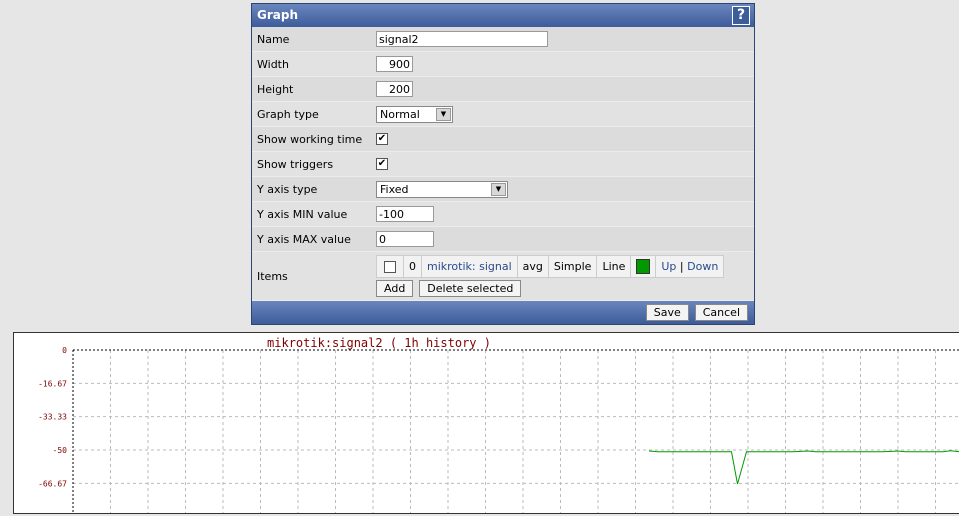 The width and height of the screenshot is (959, 516). Describe the element at coordinates (64, 350) in the screenshot. I see `y-tick-label: 0` at that location.